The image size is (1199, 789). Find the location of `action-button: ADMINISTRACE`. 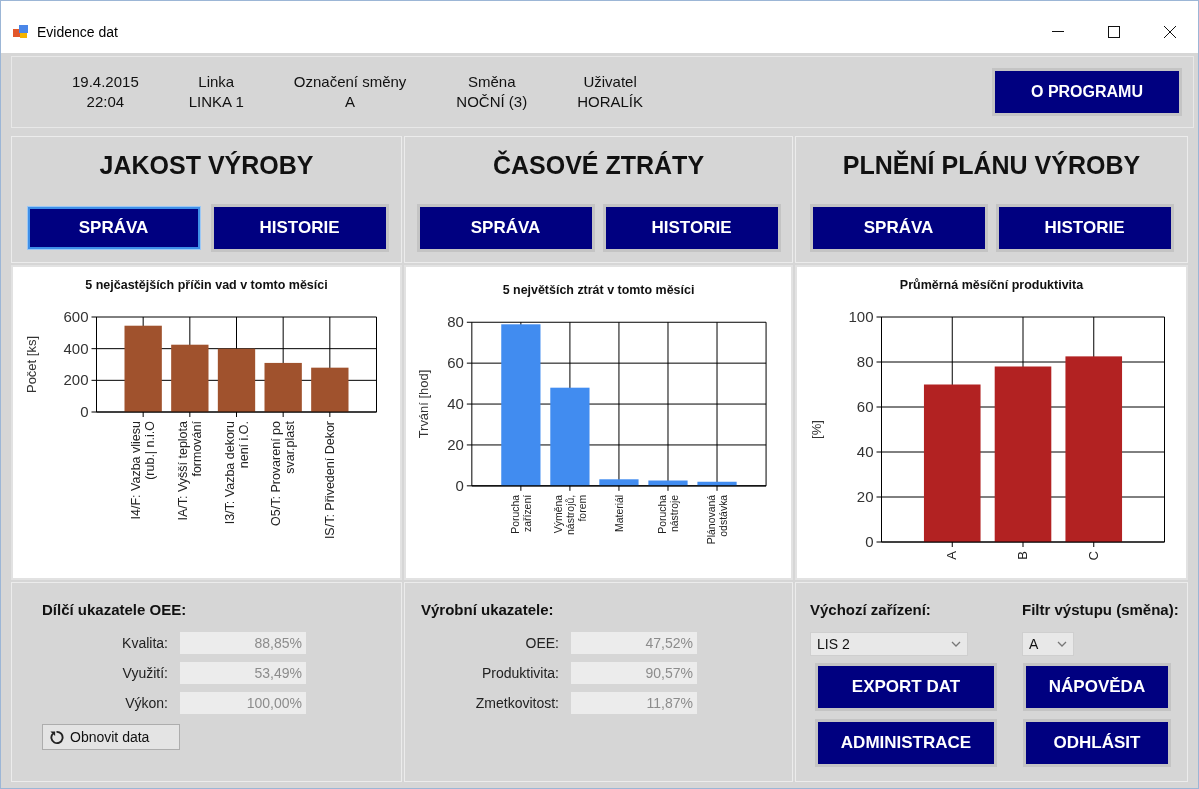

action-button: ADMINISTRACE is located at coordinates (906, 743).